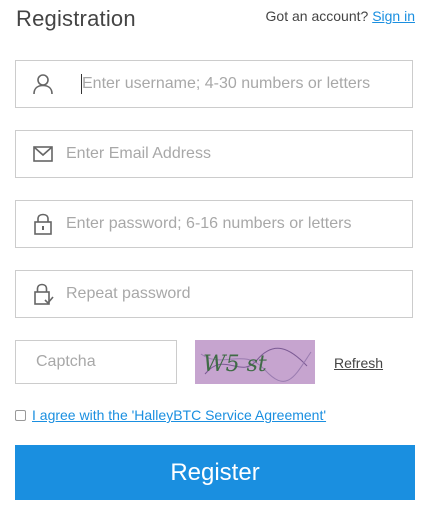  I want to click on captcha-field, so click(96, 362).